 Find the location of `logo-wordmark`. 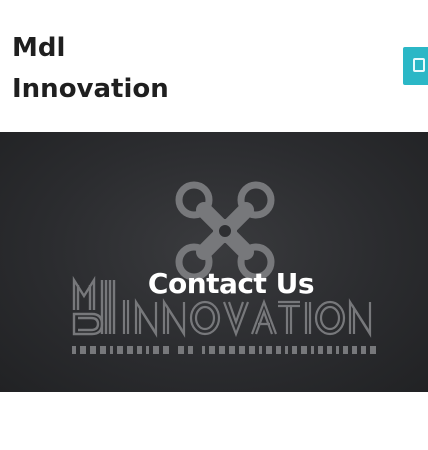

logo-wordmark is located at coordinates (247, 318).